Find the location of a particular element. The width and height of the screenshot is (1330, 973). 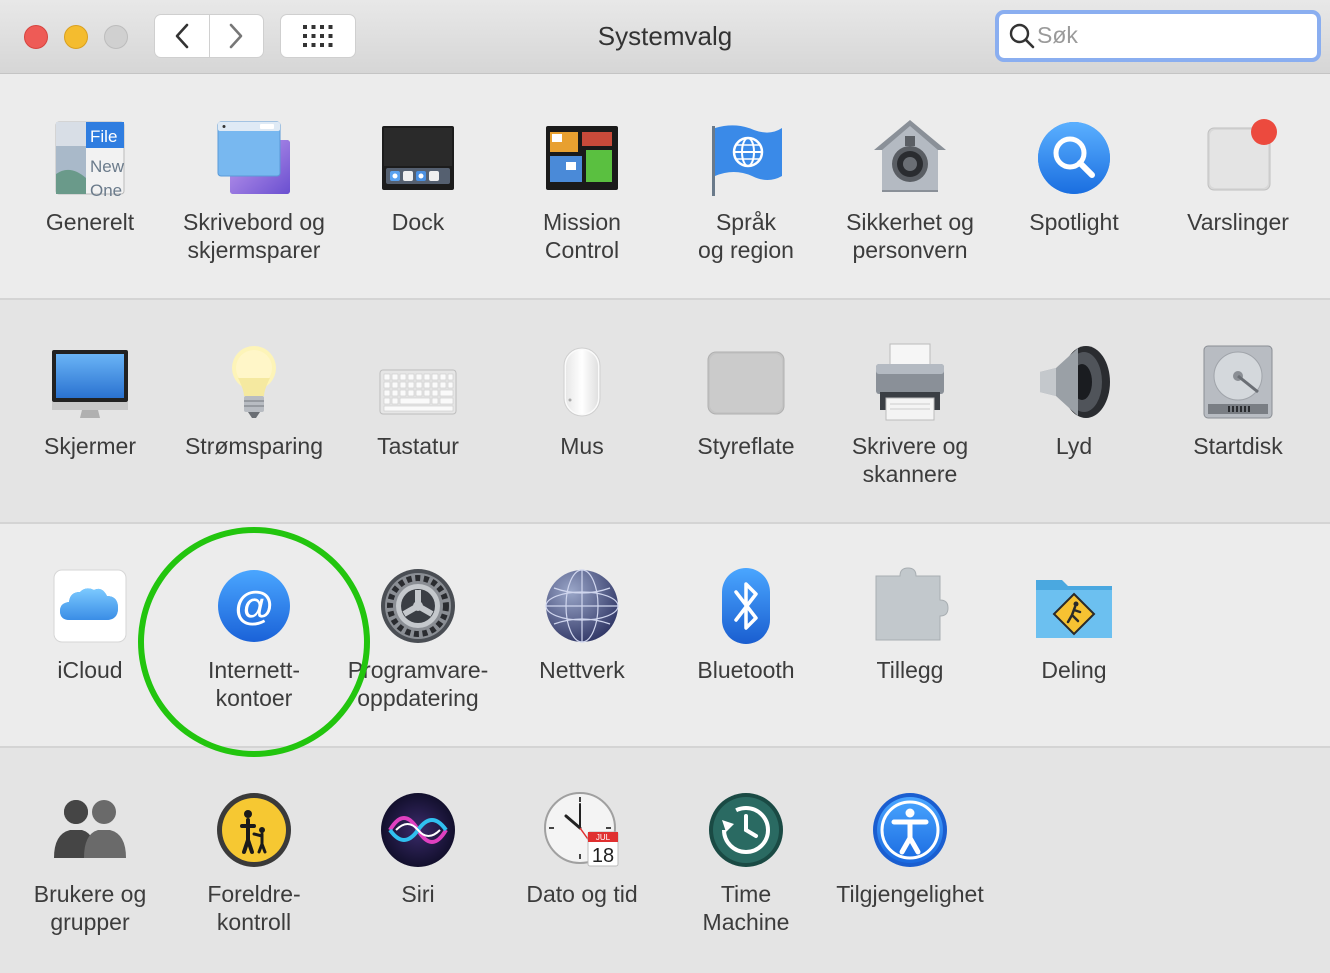

notifications-icon is located at coordinates (1242, 155).